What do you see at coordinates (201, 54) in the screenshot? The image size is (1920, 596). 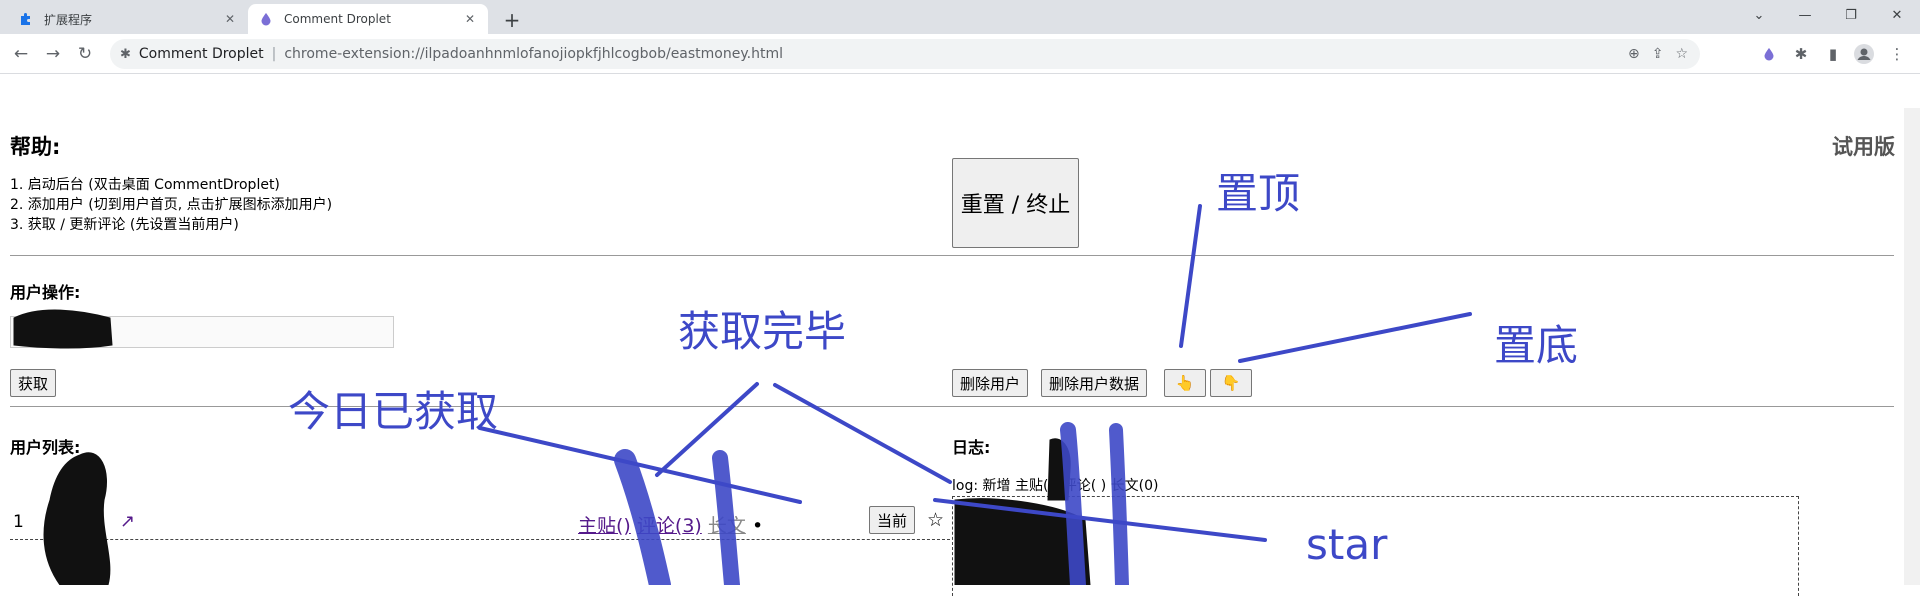 I see `site-name: Comment Droplet` at bounding box center [201, 54].